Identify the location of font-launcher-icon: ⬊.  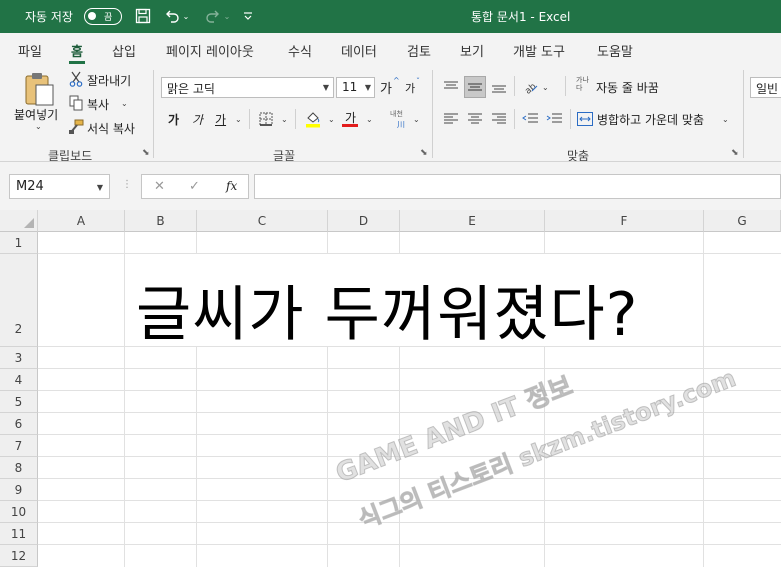
(424, 153).